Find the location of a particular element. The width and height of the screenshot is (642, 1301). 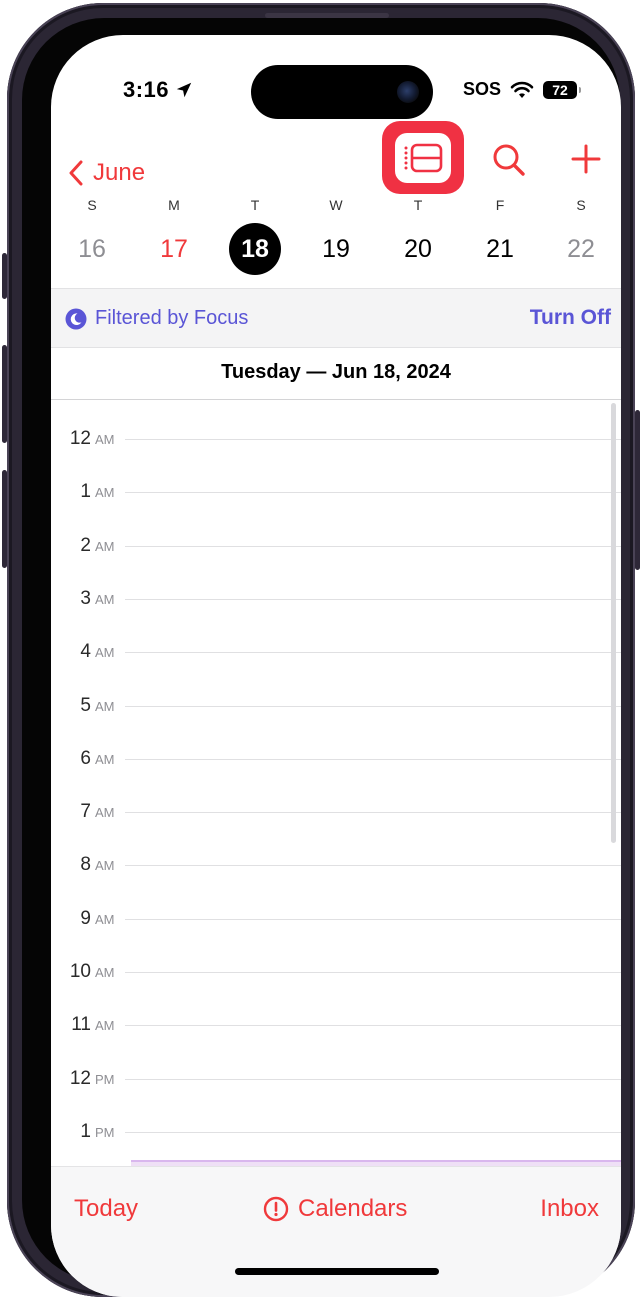

list-view-button is located at coordinates (423, 157).